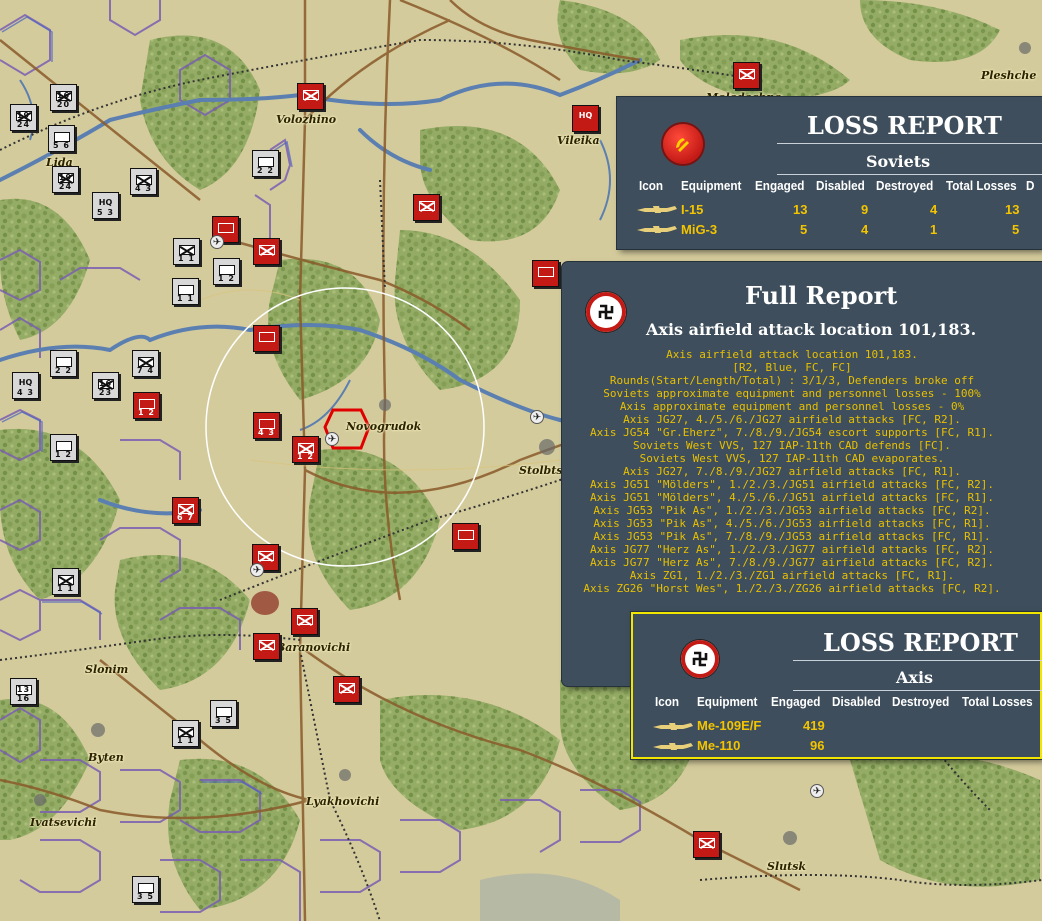 The image size is (1042, 921). I want to click on axis-unit-counter: 13 16, so click(23, 691).